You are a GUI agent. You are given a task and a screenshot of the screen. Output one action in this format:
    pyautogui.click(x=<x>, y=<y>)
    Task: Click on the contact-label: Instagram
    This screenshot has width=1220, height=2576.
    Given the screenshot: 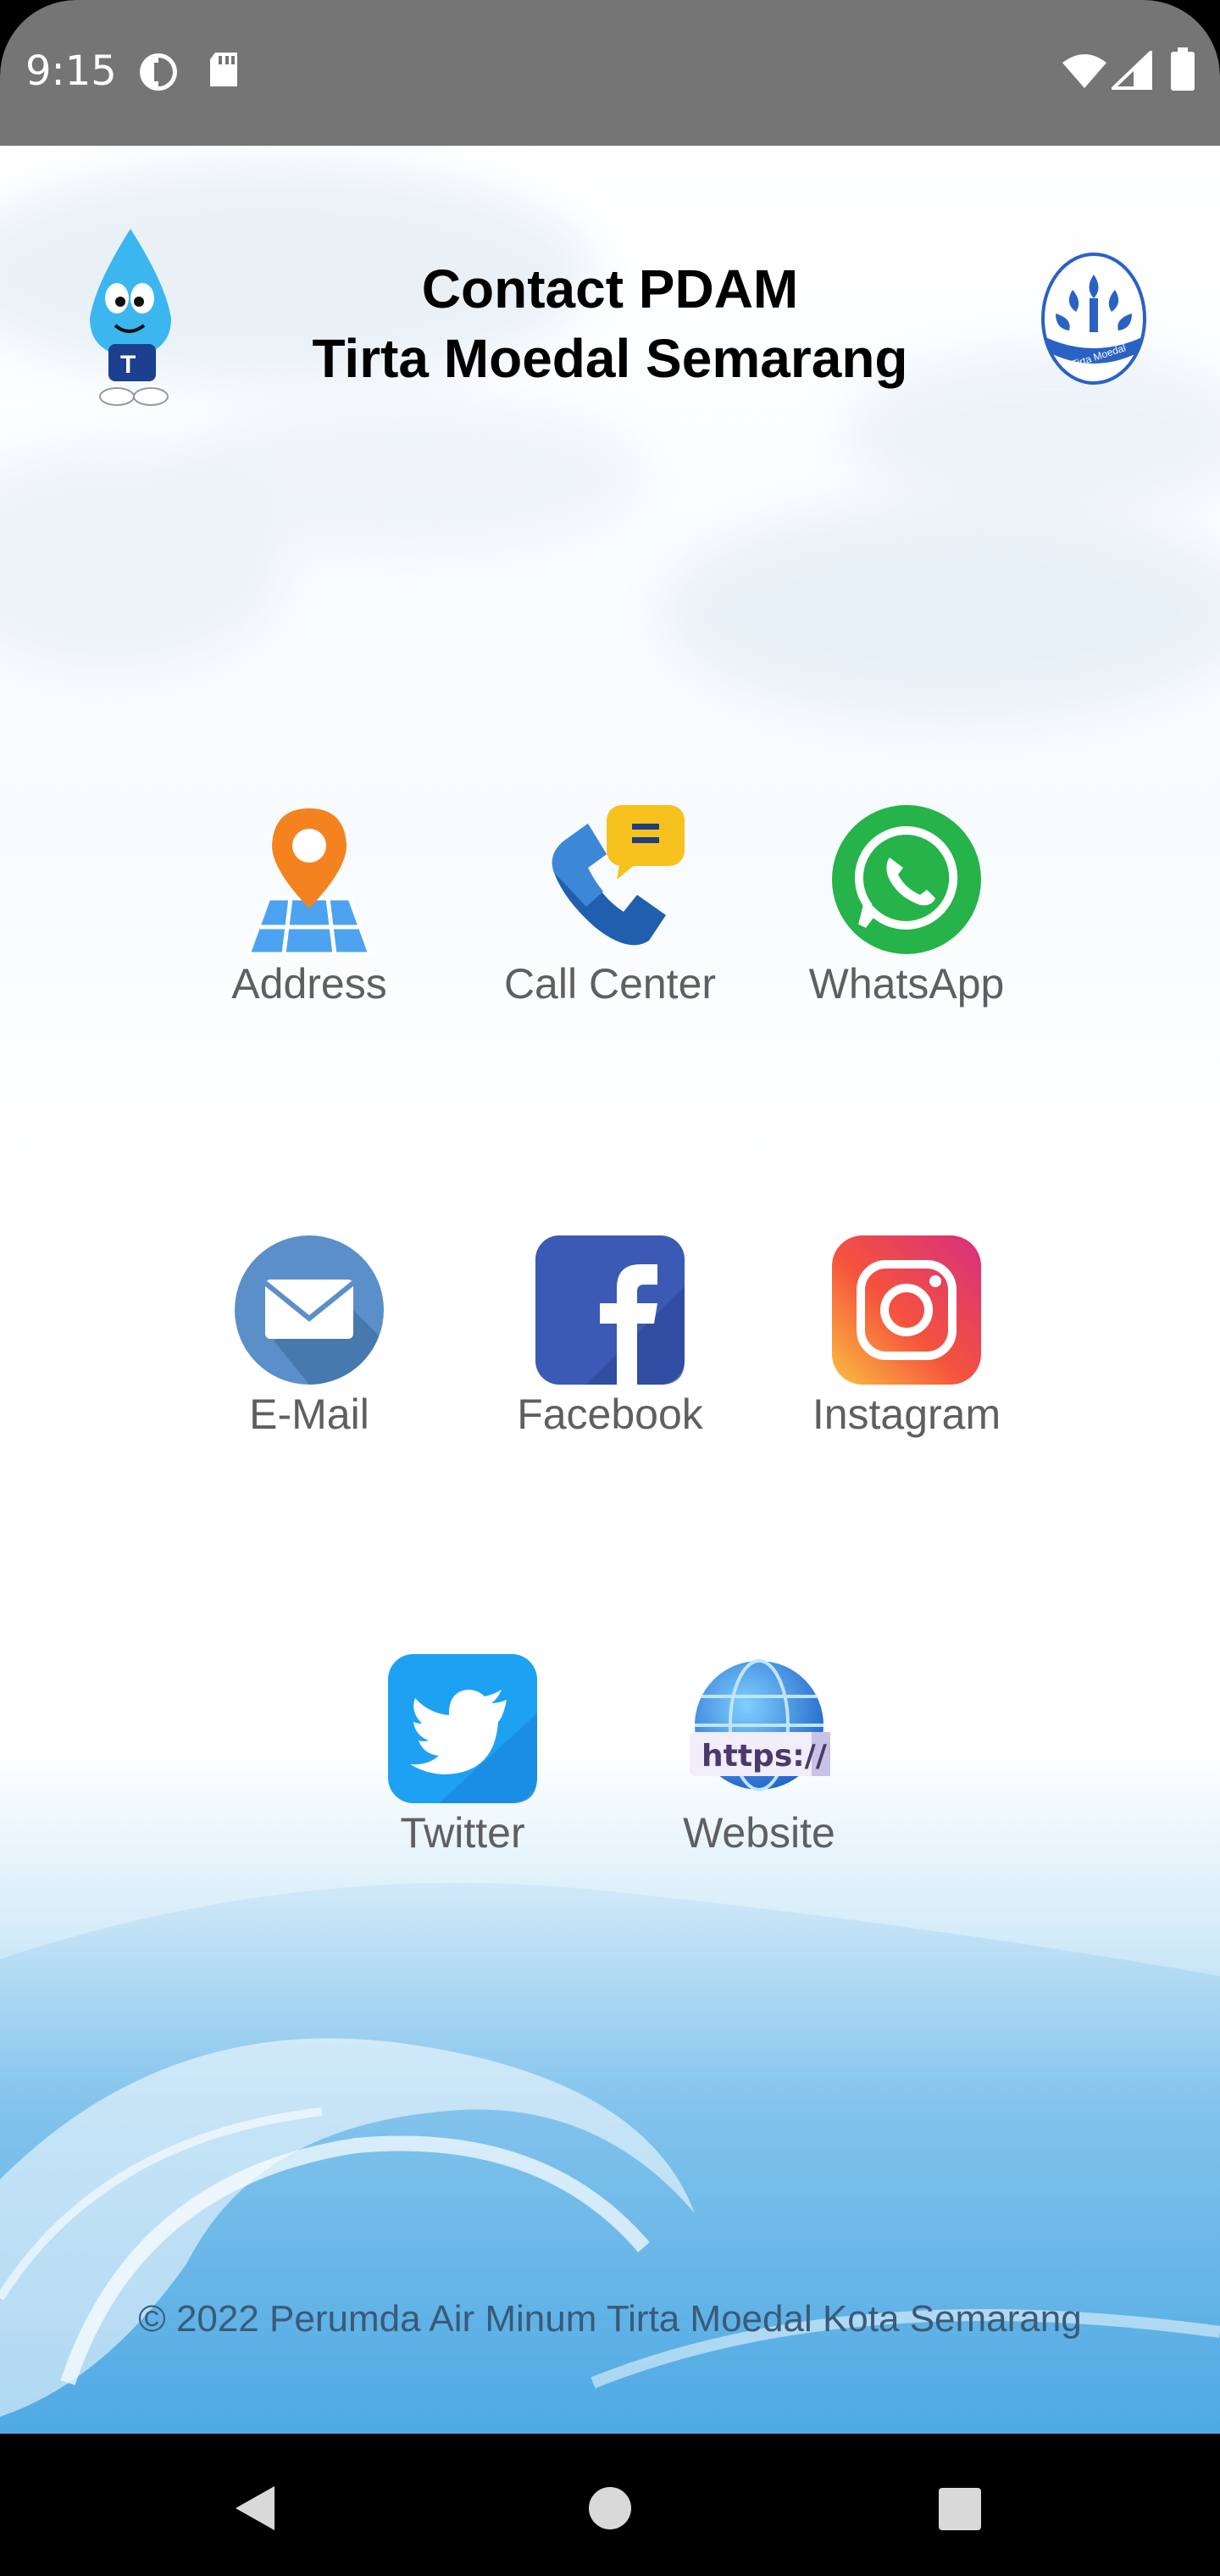 What is the action you would take?
    pyautogui.click(x=906, y=1414)
    